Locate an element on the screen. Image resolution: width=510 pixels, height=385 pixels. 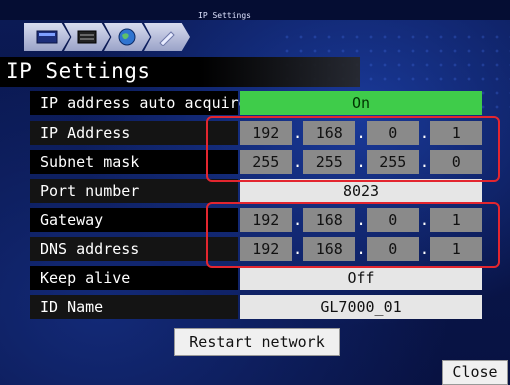
breadcrumb-step-server is located at coordinates (87, 37).